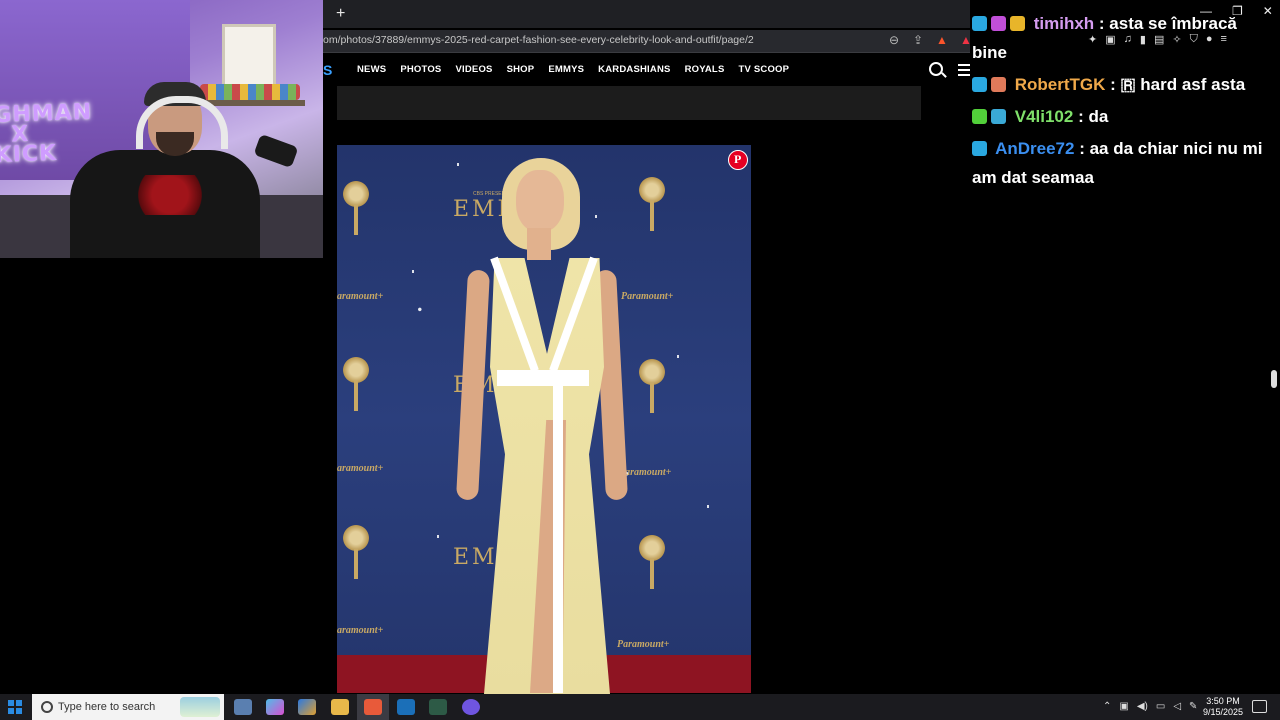  What do you see at coordinates (170, 195) in the screenshot?
I see `shirt-print` at bounding box center [170, 195].